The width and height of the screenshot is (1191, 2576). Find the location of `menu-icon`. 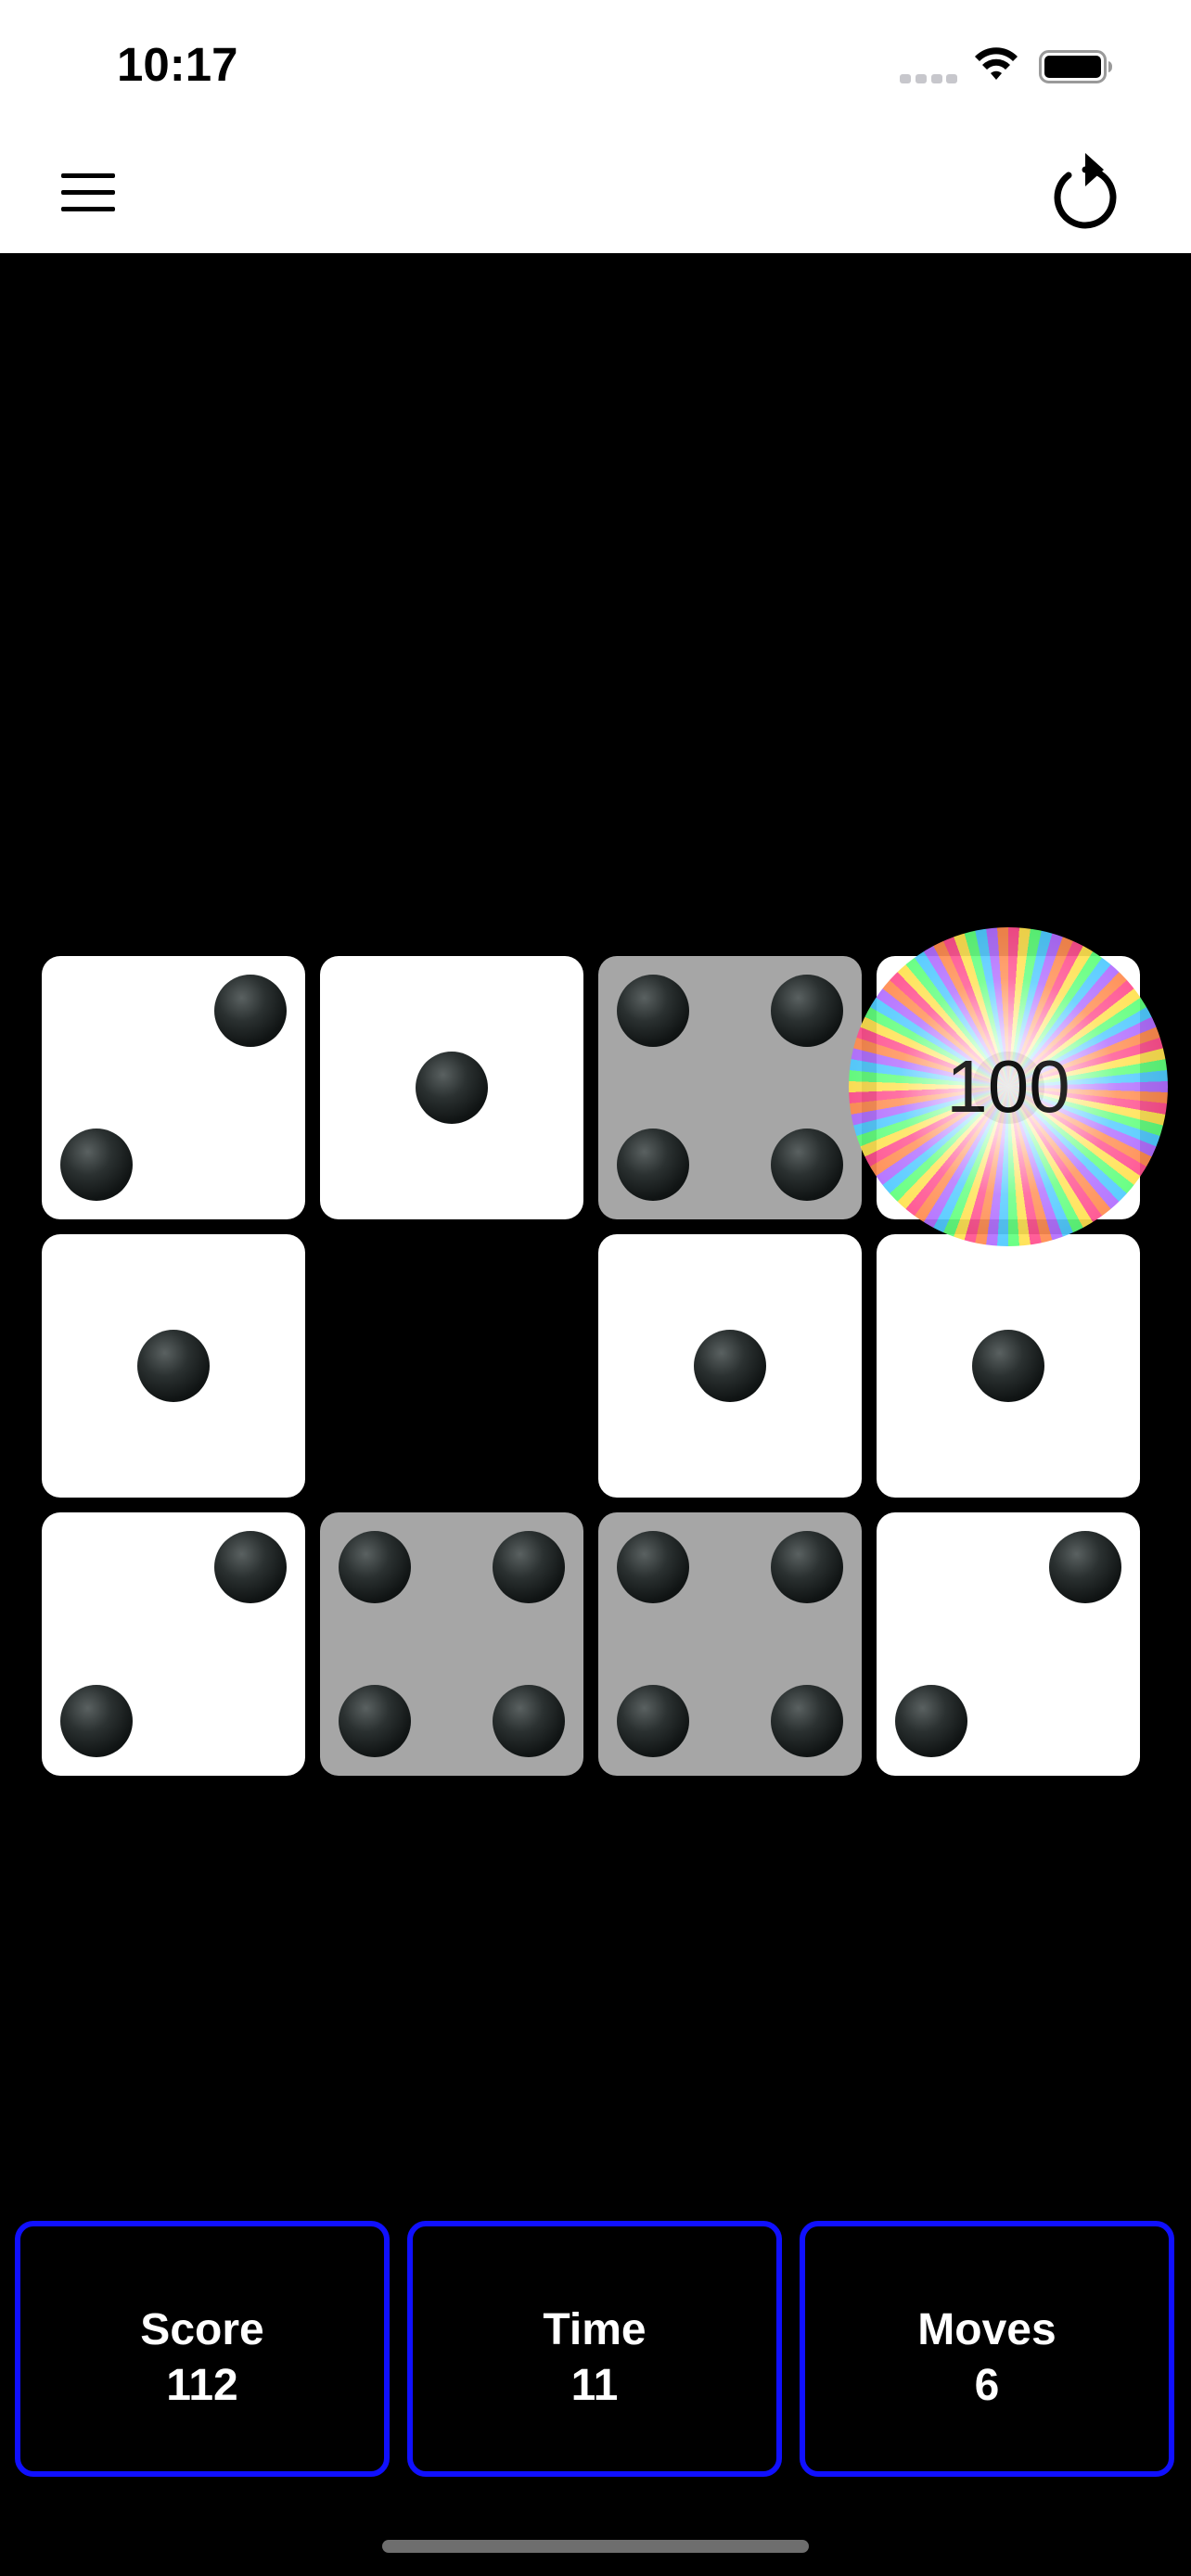

menu-icon is located at coordinates (88, 192).